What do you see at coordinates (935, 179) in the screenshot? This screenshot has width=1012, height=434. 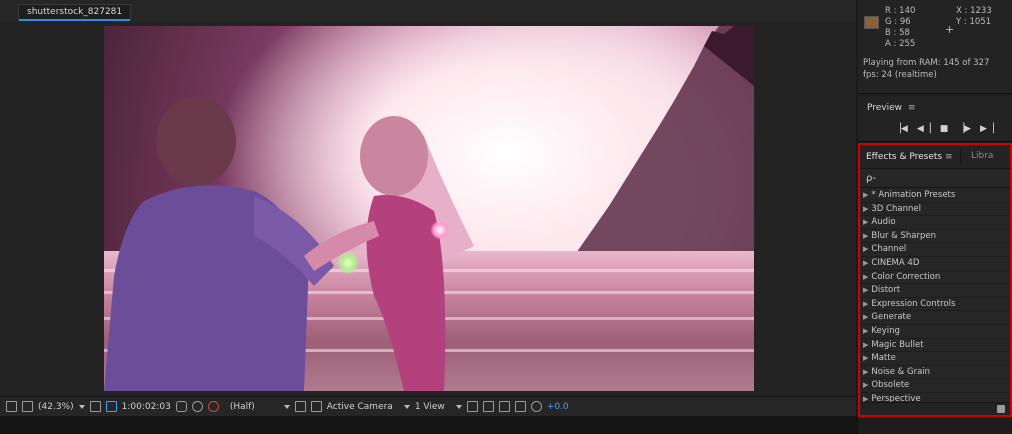 I see `effects-search: ρ-` at bounding box center [935, 179].